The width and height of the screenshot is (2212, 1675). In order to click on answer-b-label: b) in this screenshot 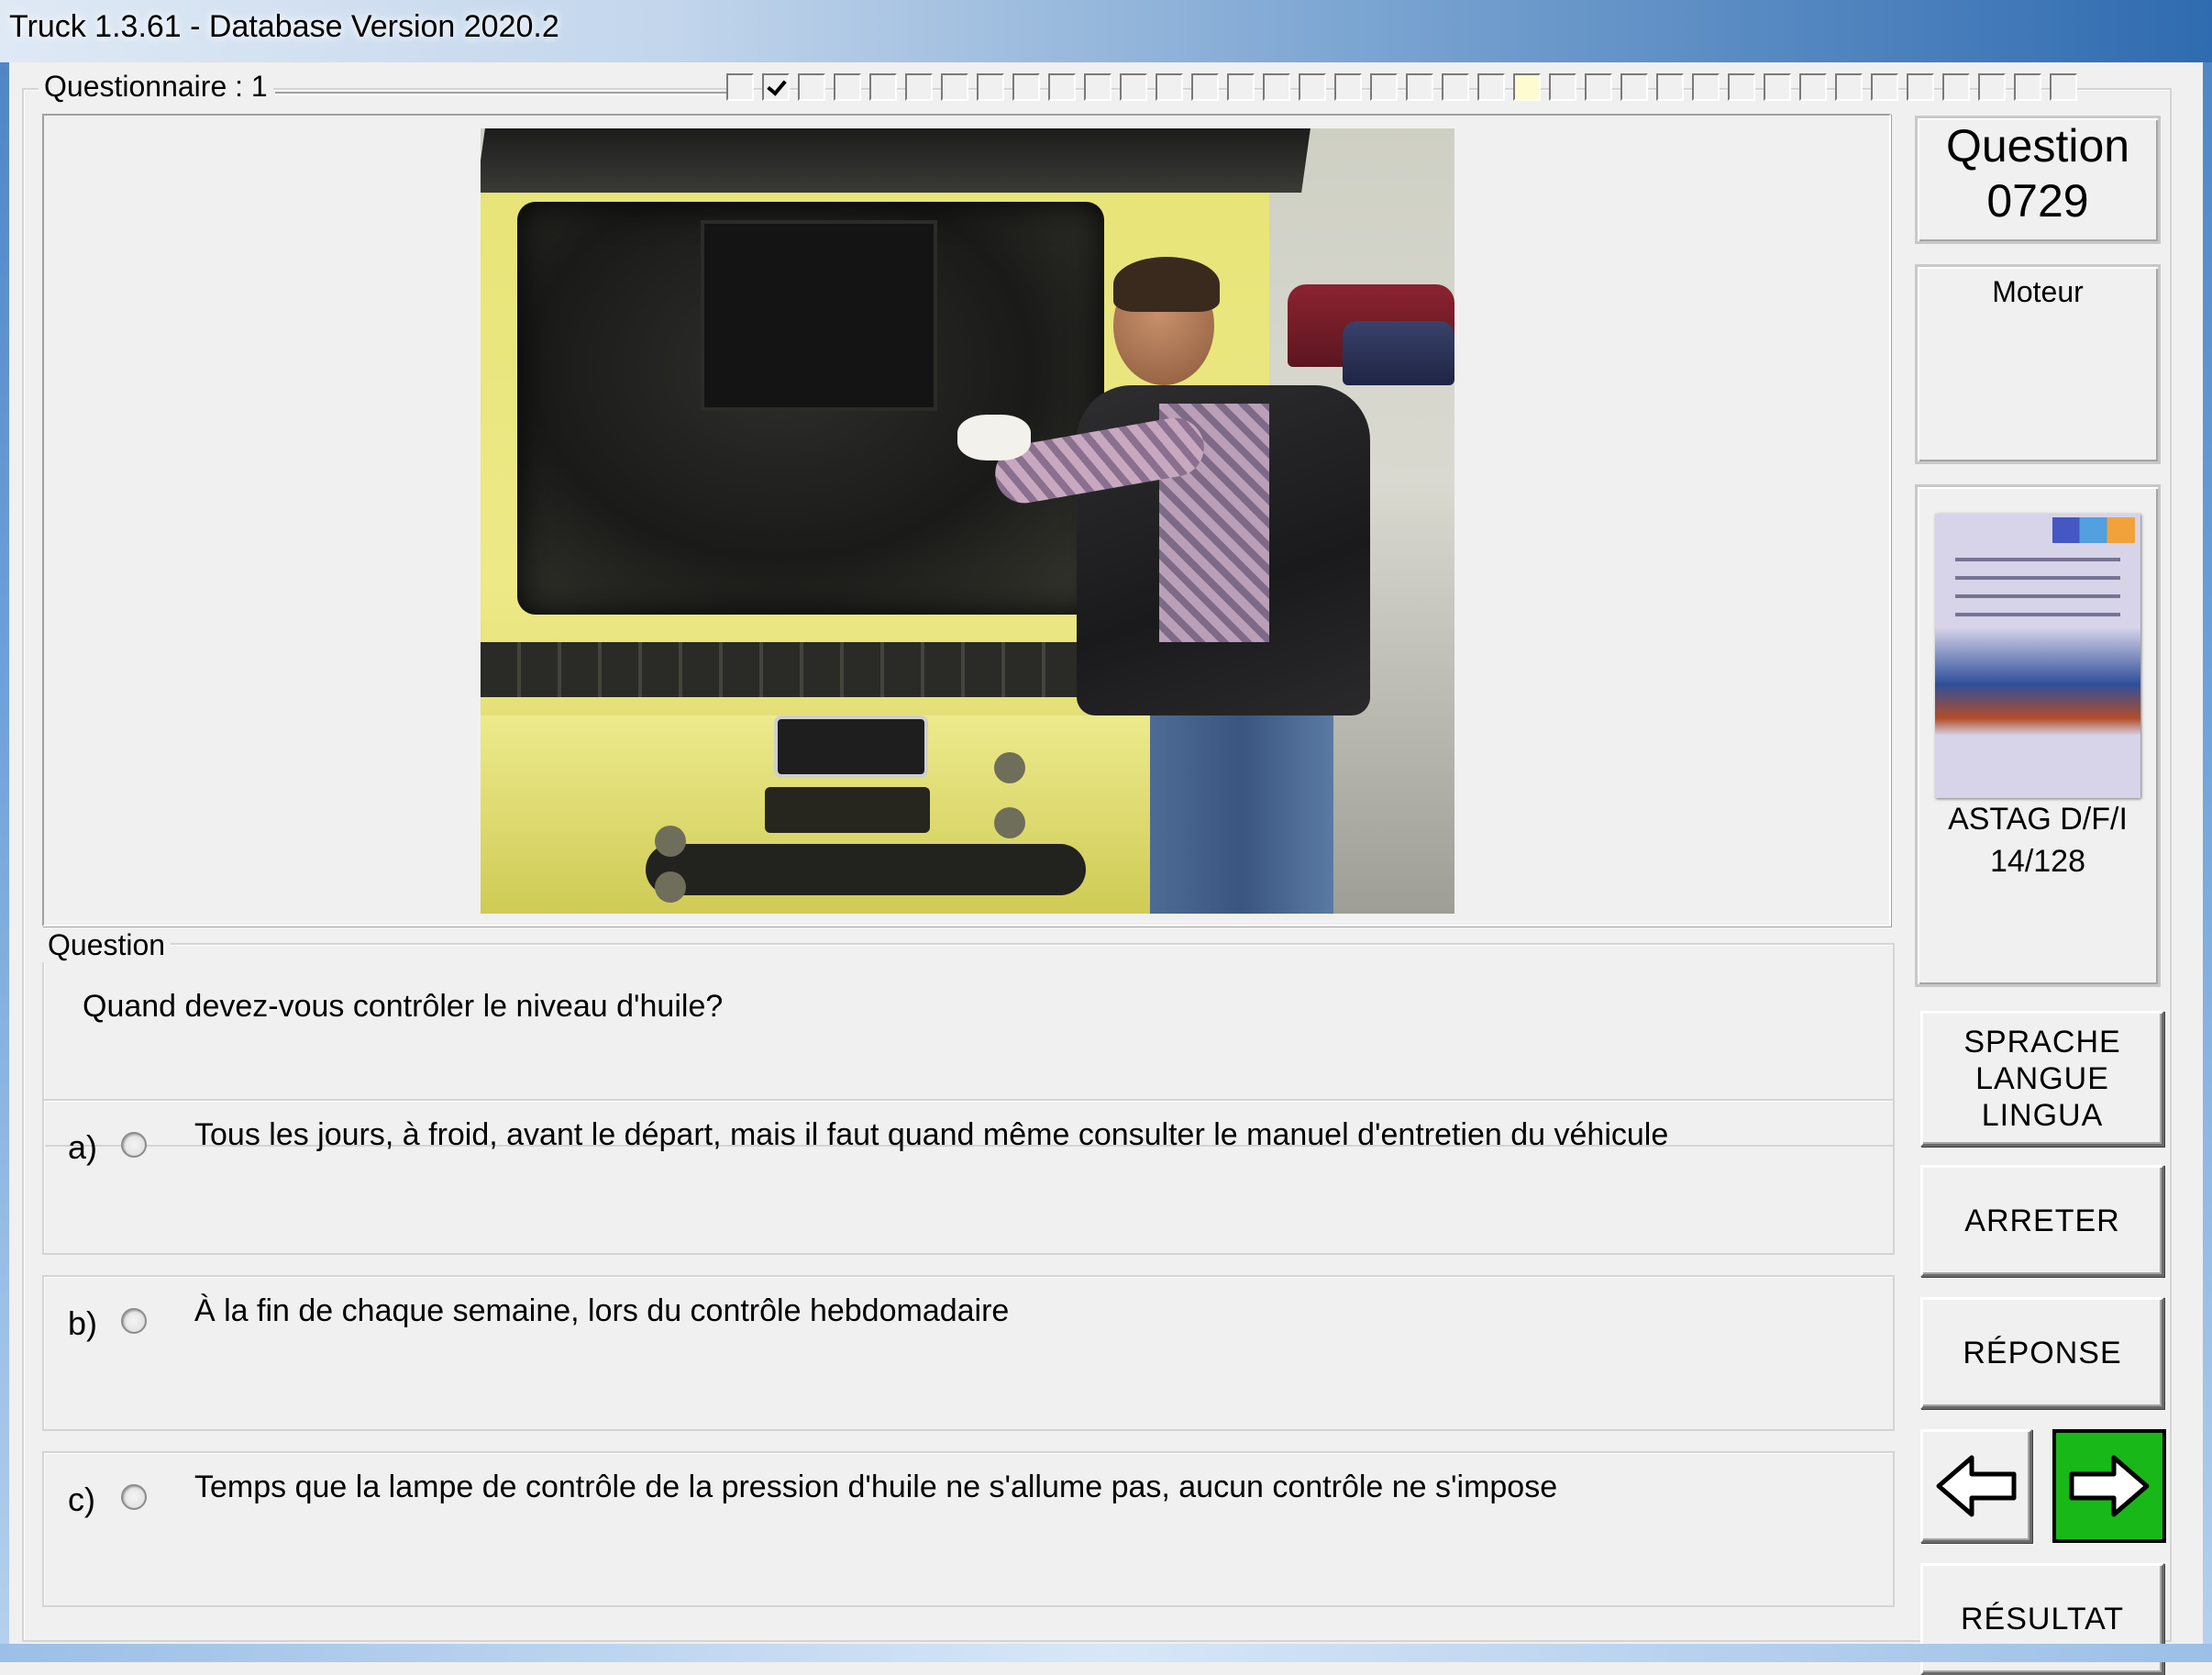, I will do `click(83, 1323)`.